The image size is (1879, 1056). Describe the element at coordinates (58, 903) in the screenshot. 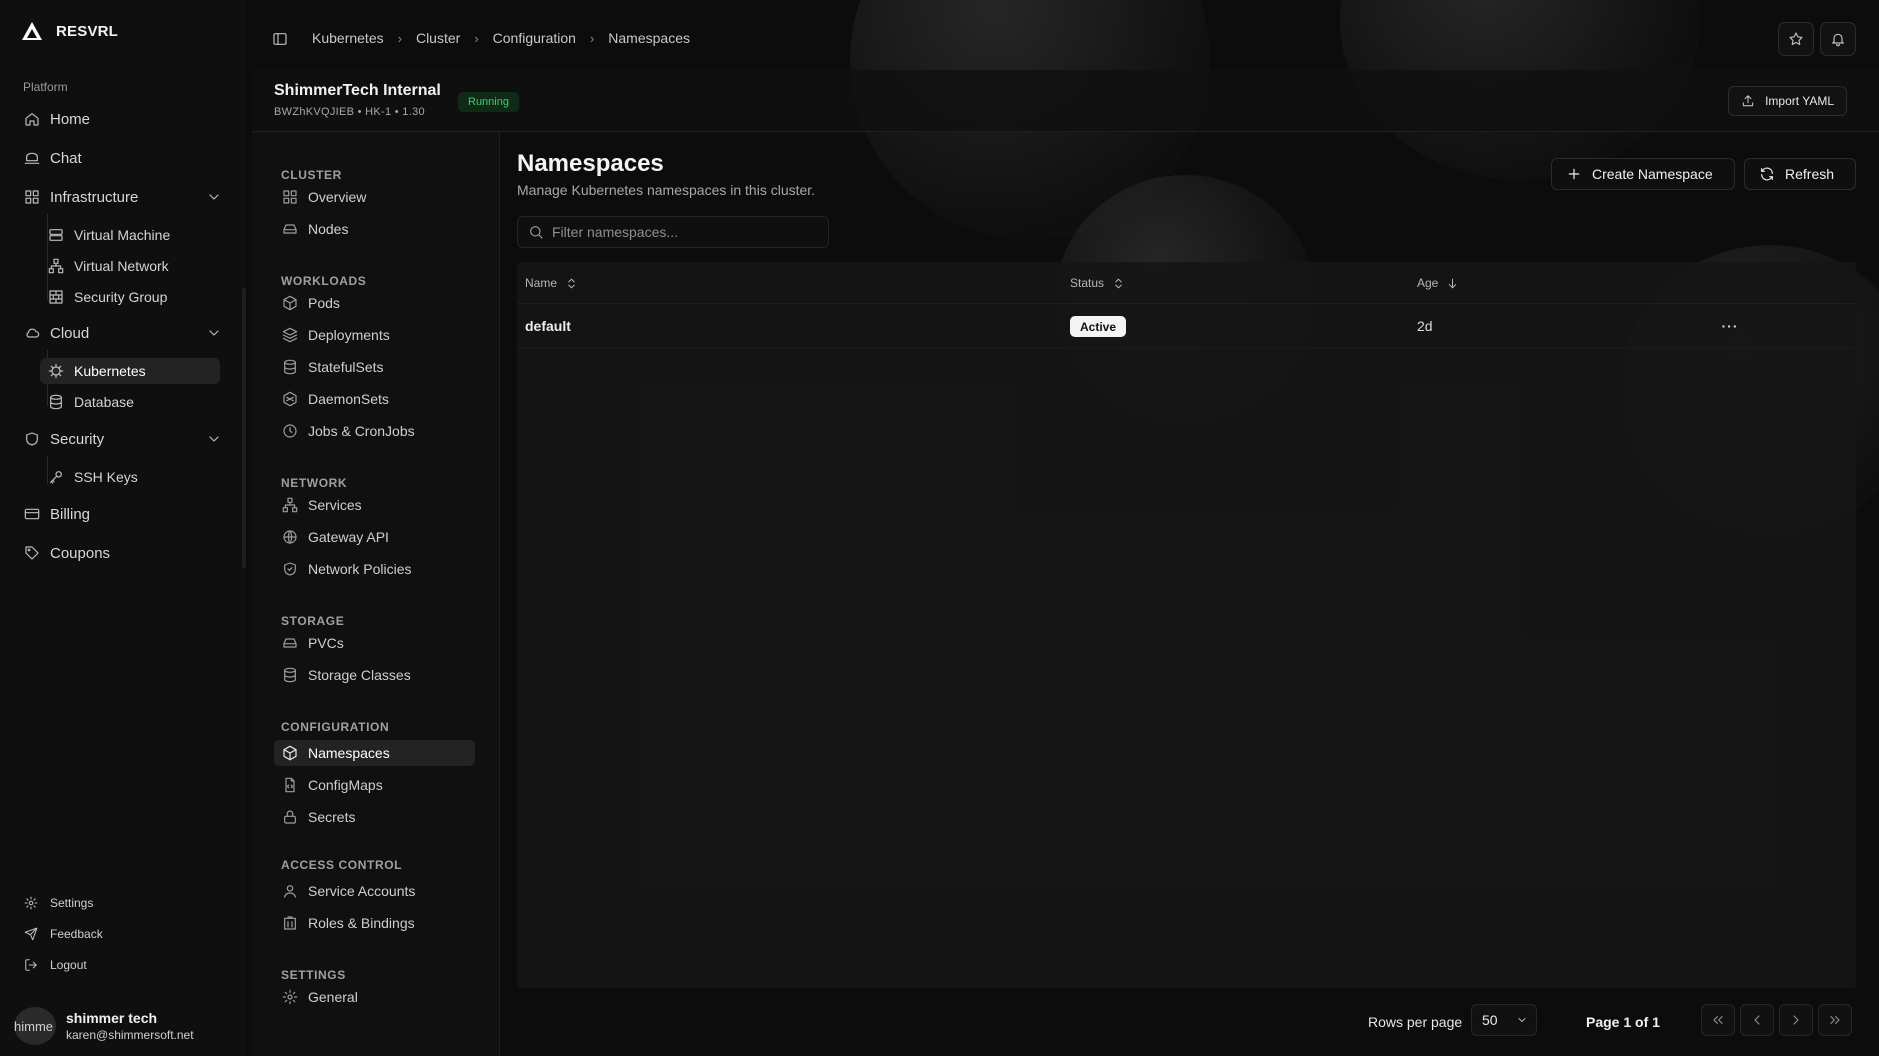

I see `nav-settings: Settings` at that location.